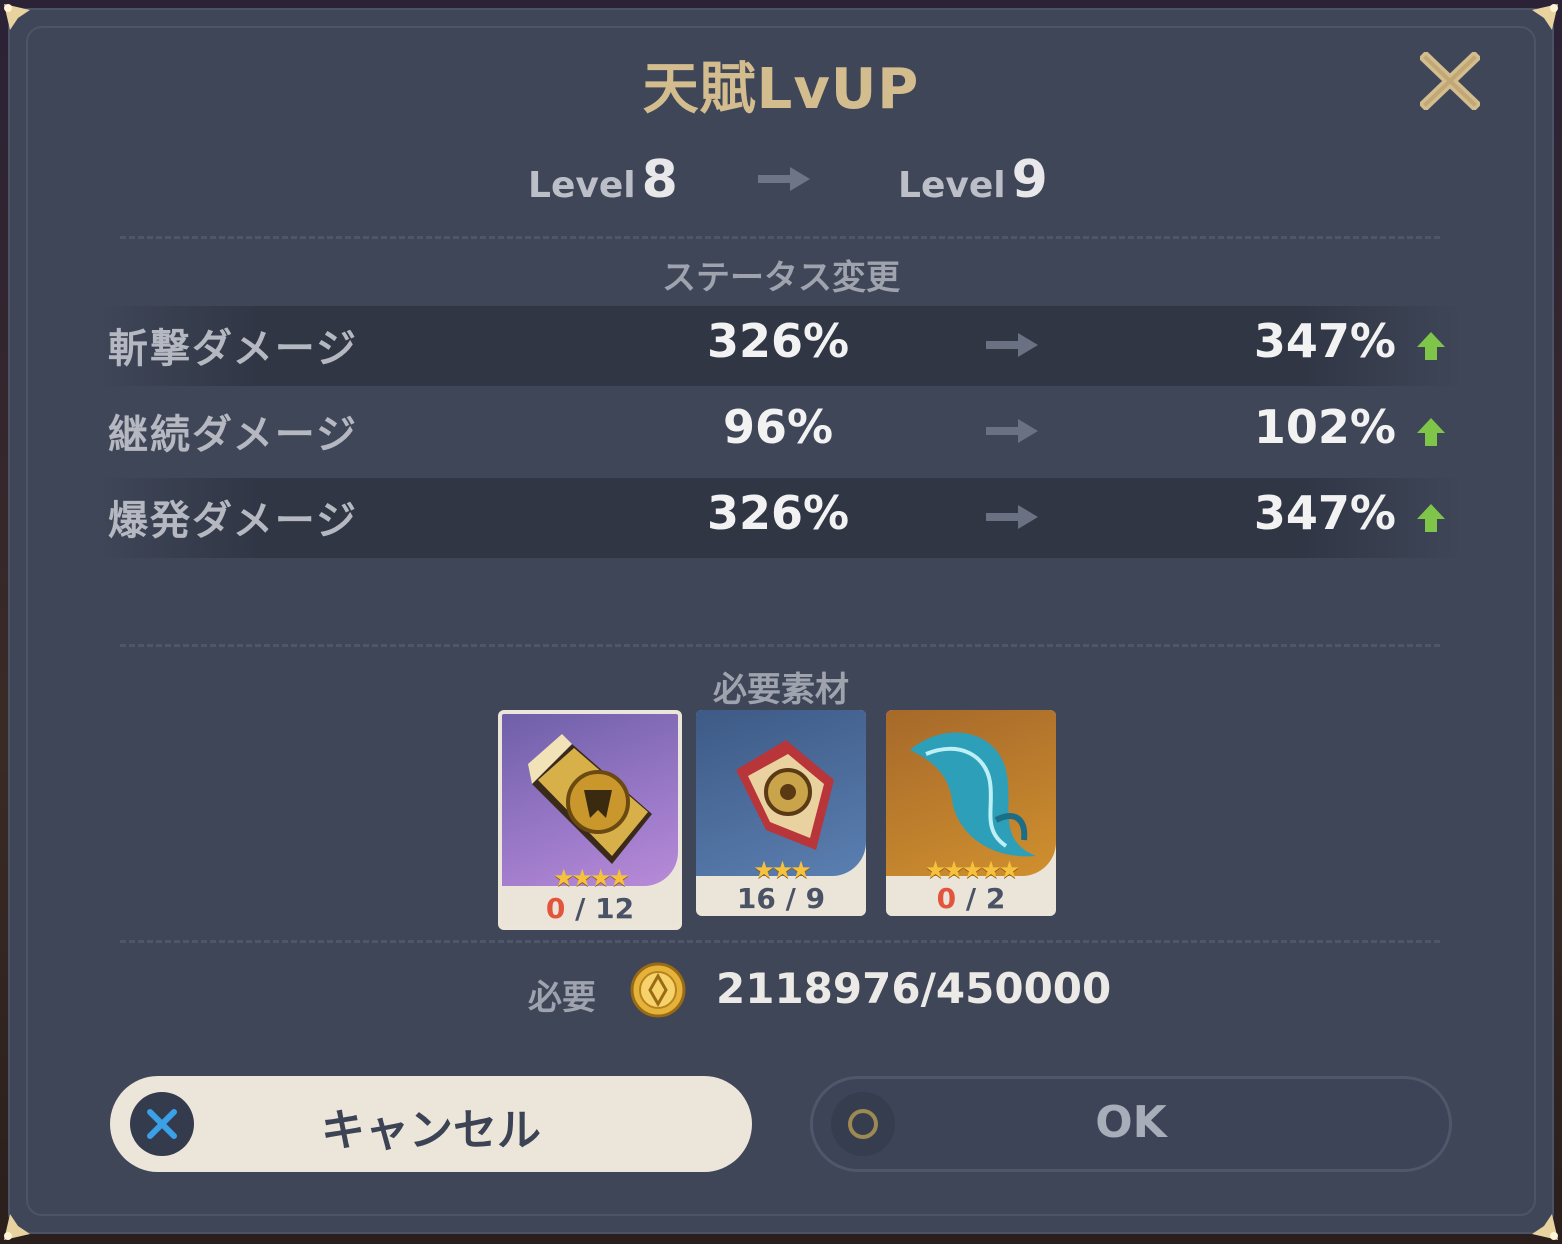  I want to click on mora-coin-icon, so click(658, 990).